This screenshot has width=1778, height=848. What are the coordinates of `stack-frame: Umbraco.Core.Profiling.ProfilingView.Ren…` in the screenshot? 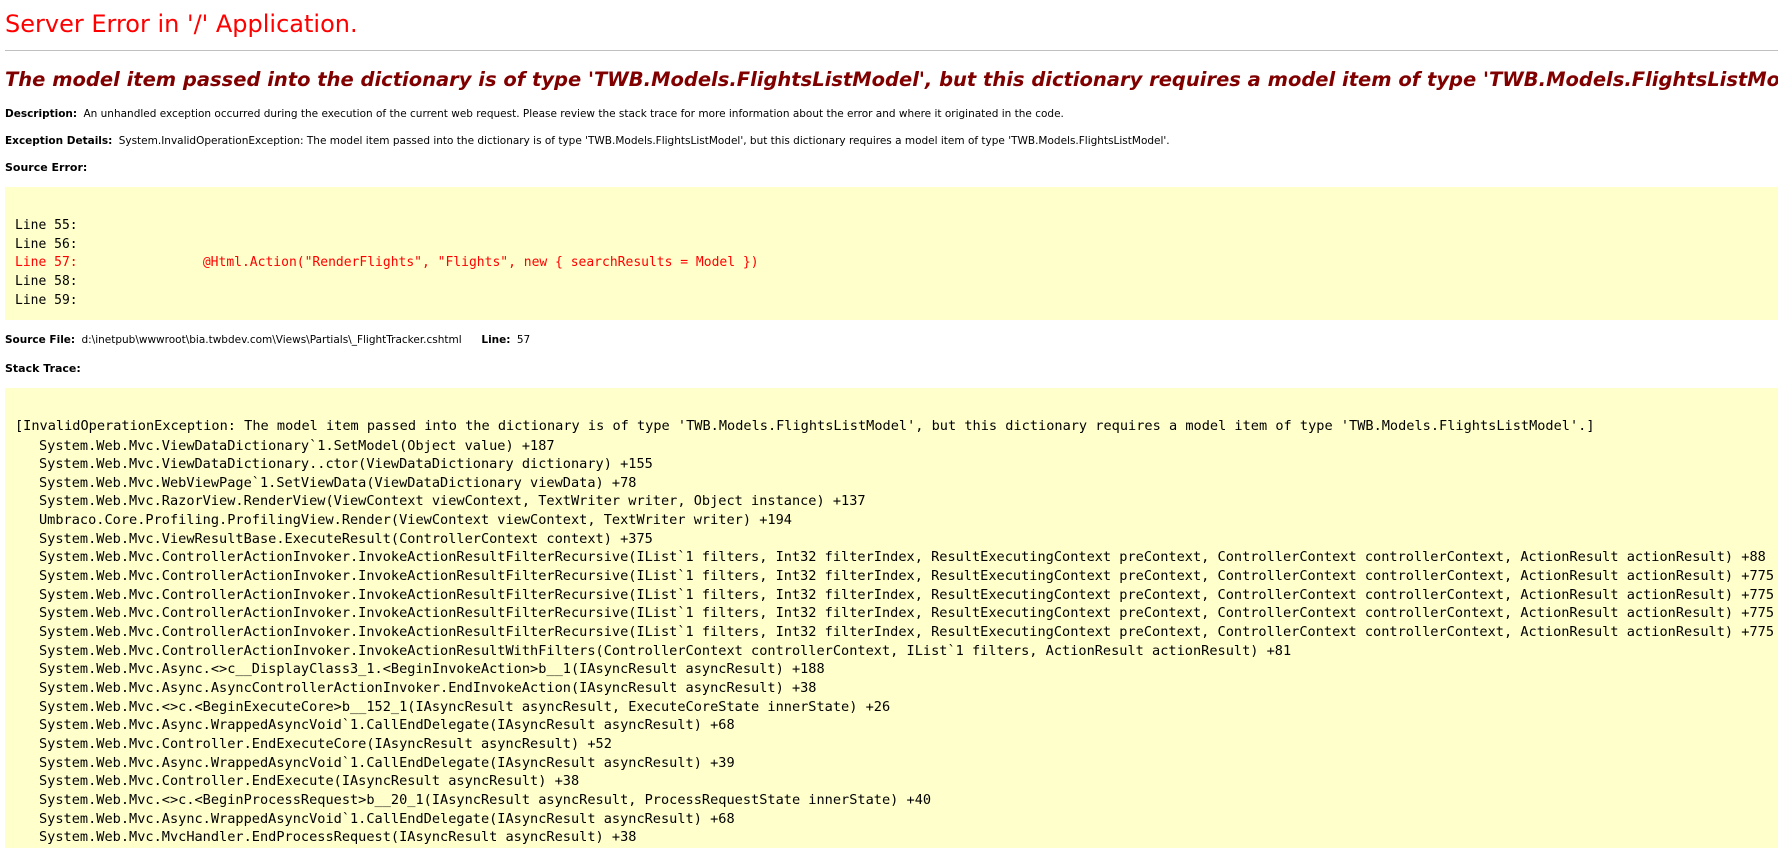 It's located at (415, 520).